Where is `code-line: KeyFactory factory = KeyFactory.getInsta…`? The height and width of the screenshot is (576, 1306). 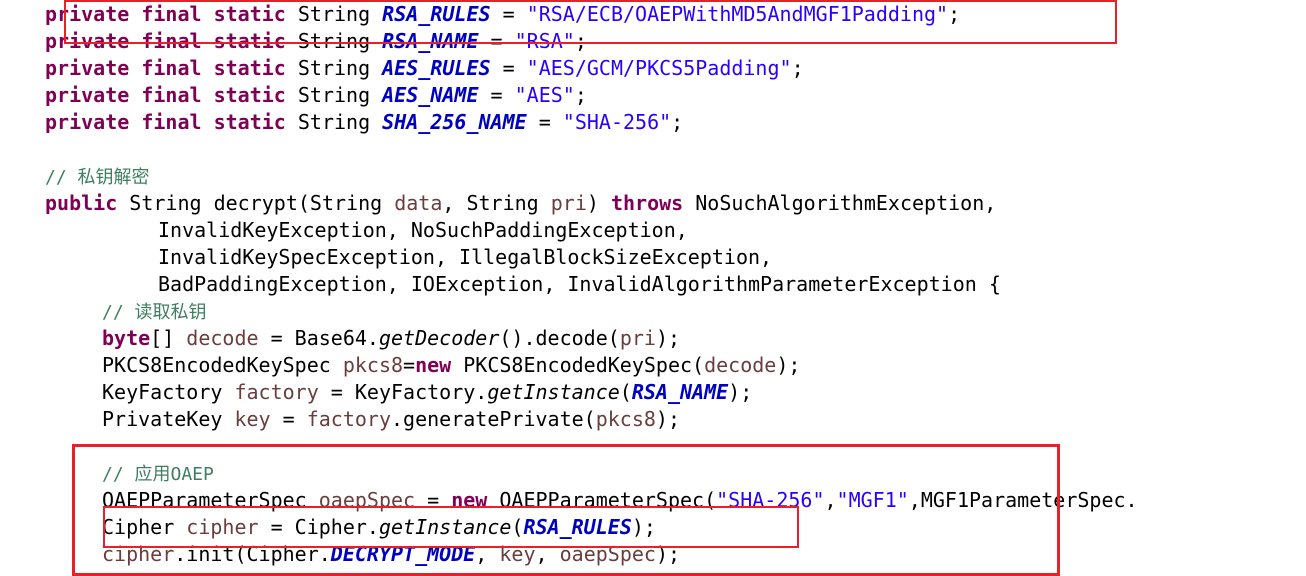 code-line: KeyFactory factory = KeyFactory.getInsta… is located at coordinates (427, 392).